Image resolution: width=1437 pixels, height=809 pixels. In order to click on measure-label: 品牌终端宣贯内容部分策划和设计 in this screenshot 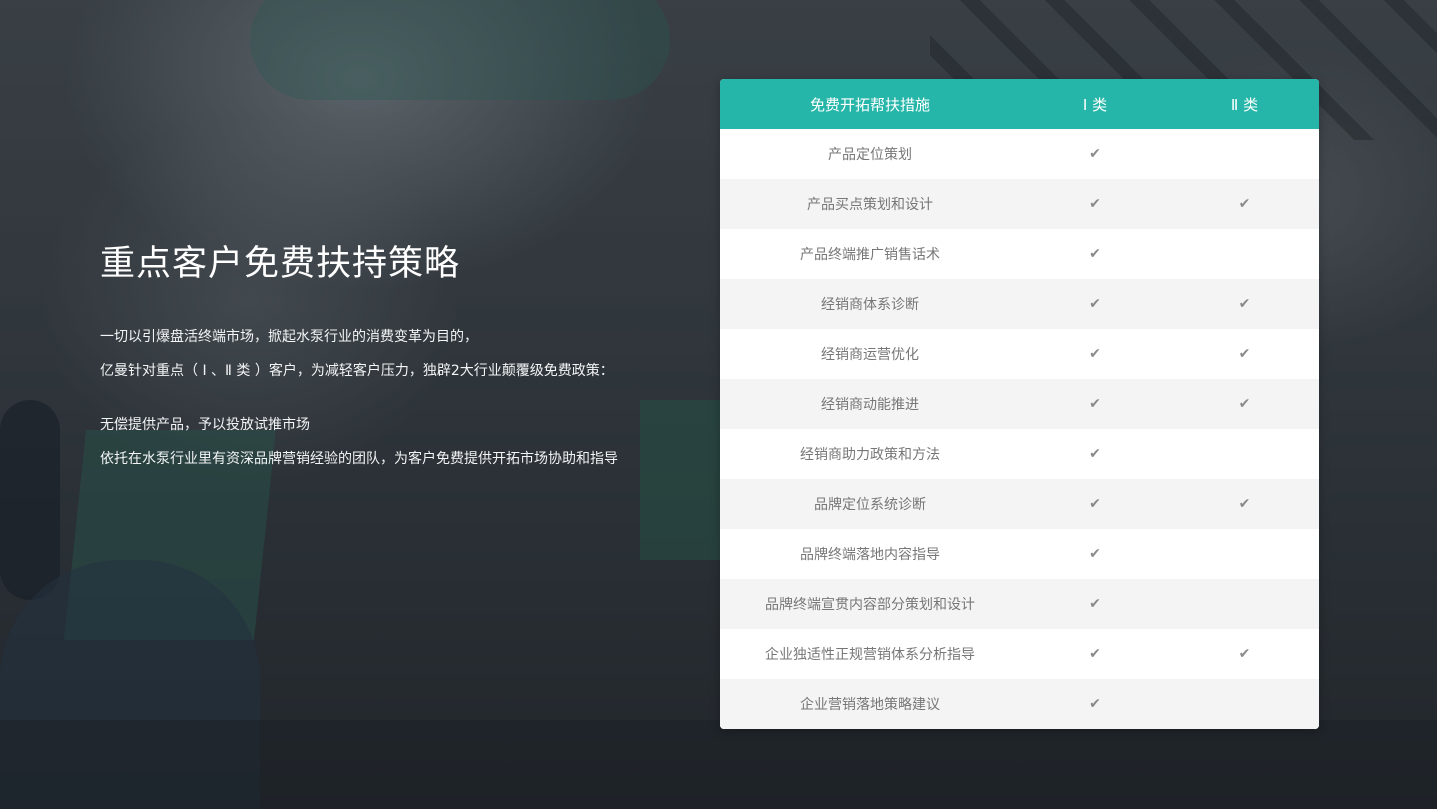, I will do `click(870, 605)`.